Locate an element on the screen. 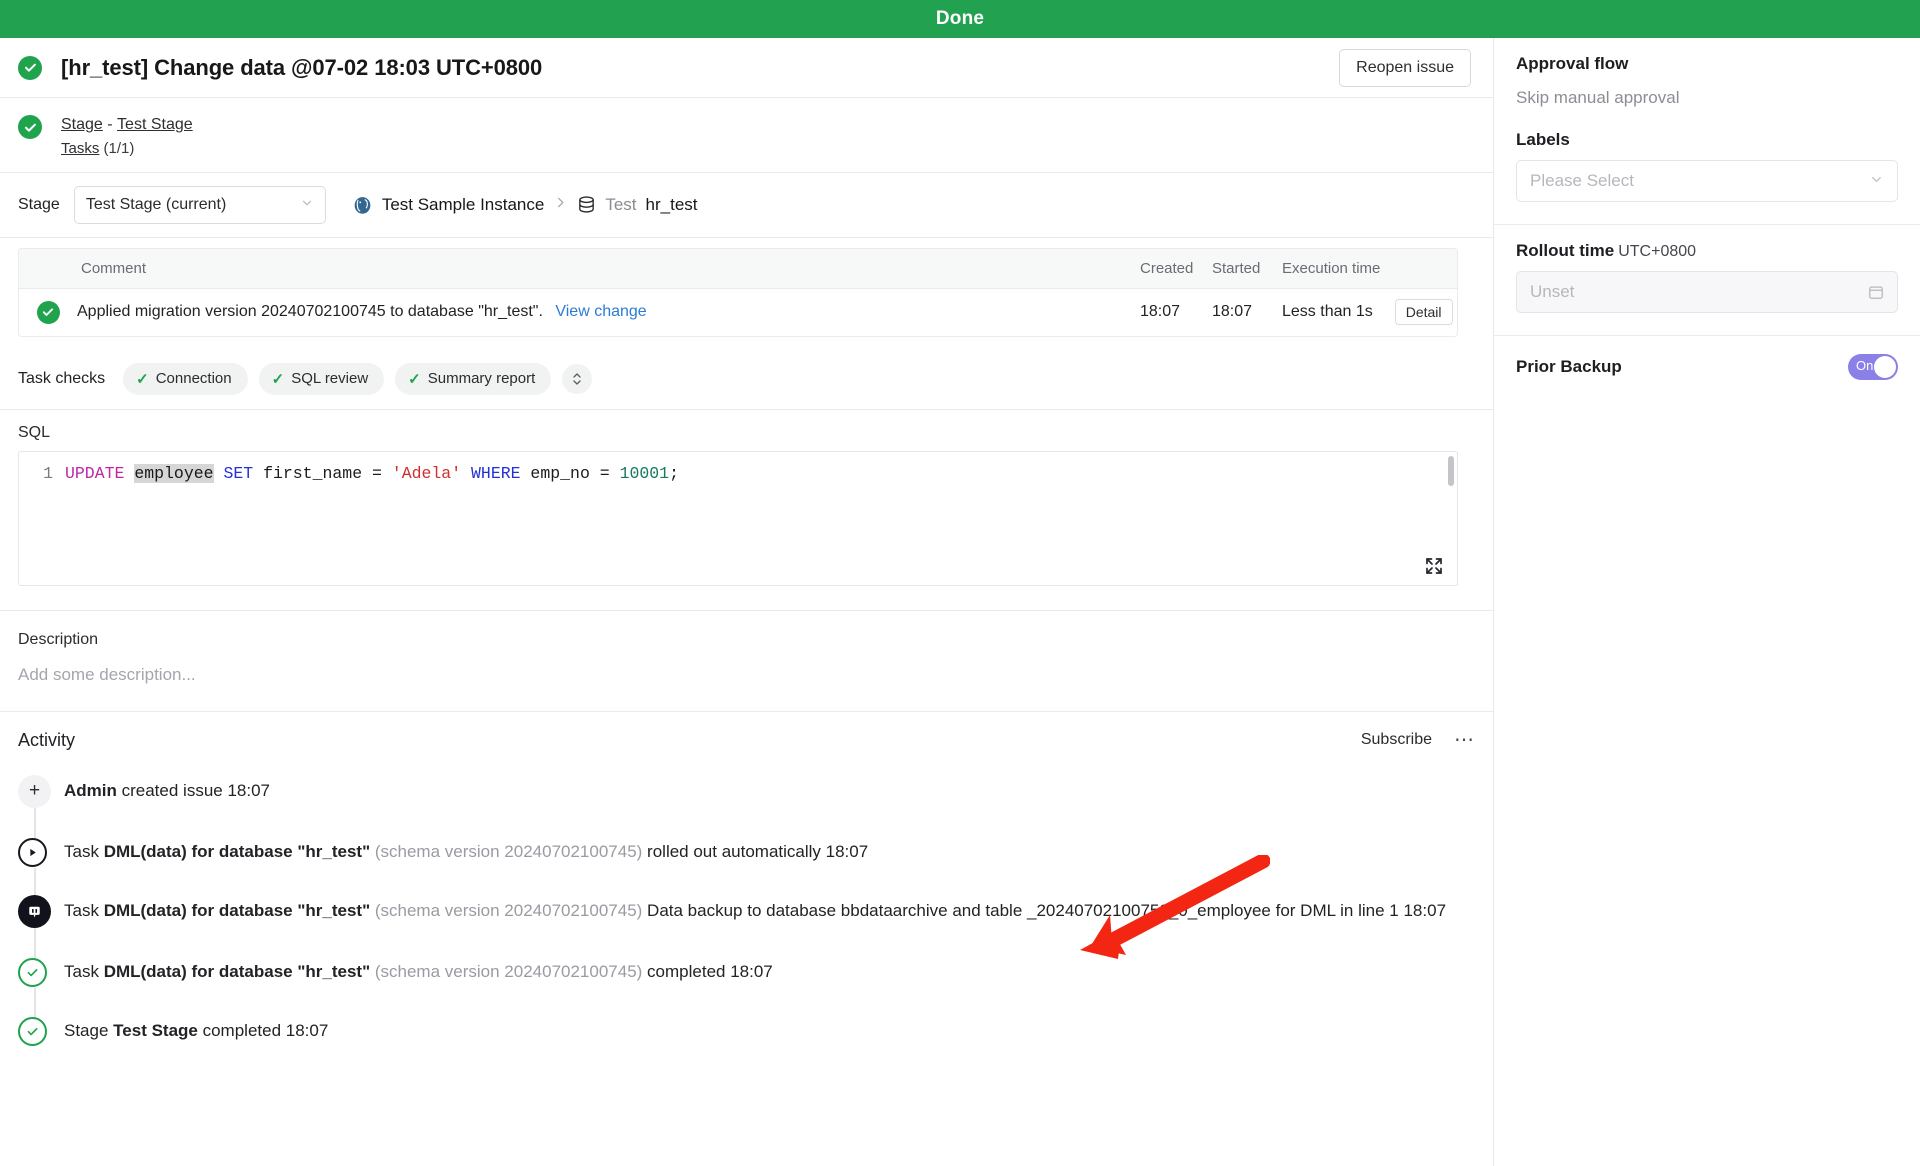  sql-label: SQL is located at coordinates (34, 432).